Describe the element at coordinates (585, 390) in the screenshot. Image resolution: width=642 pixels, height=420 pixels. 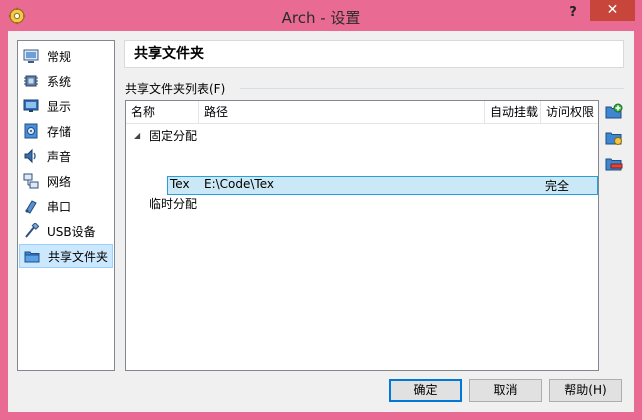
I see `help-button: 帮助(H)` at that location.